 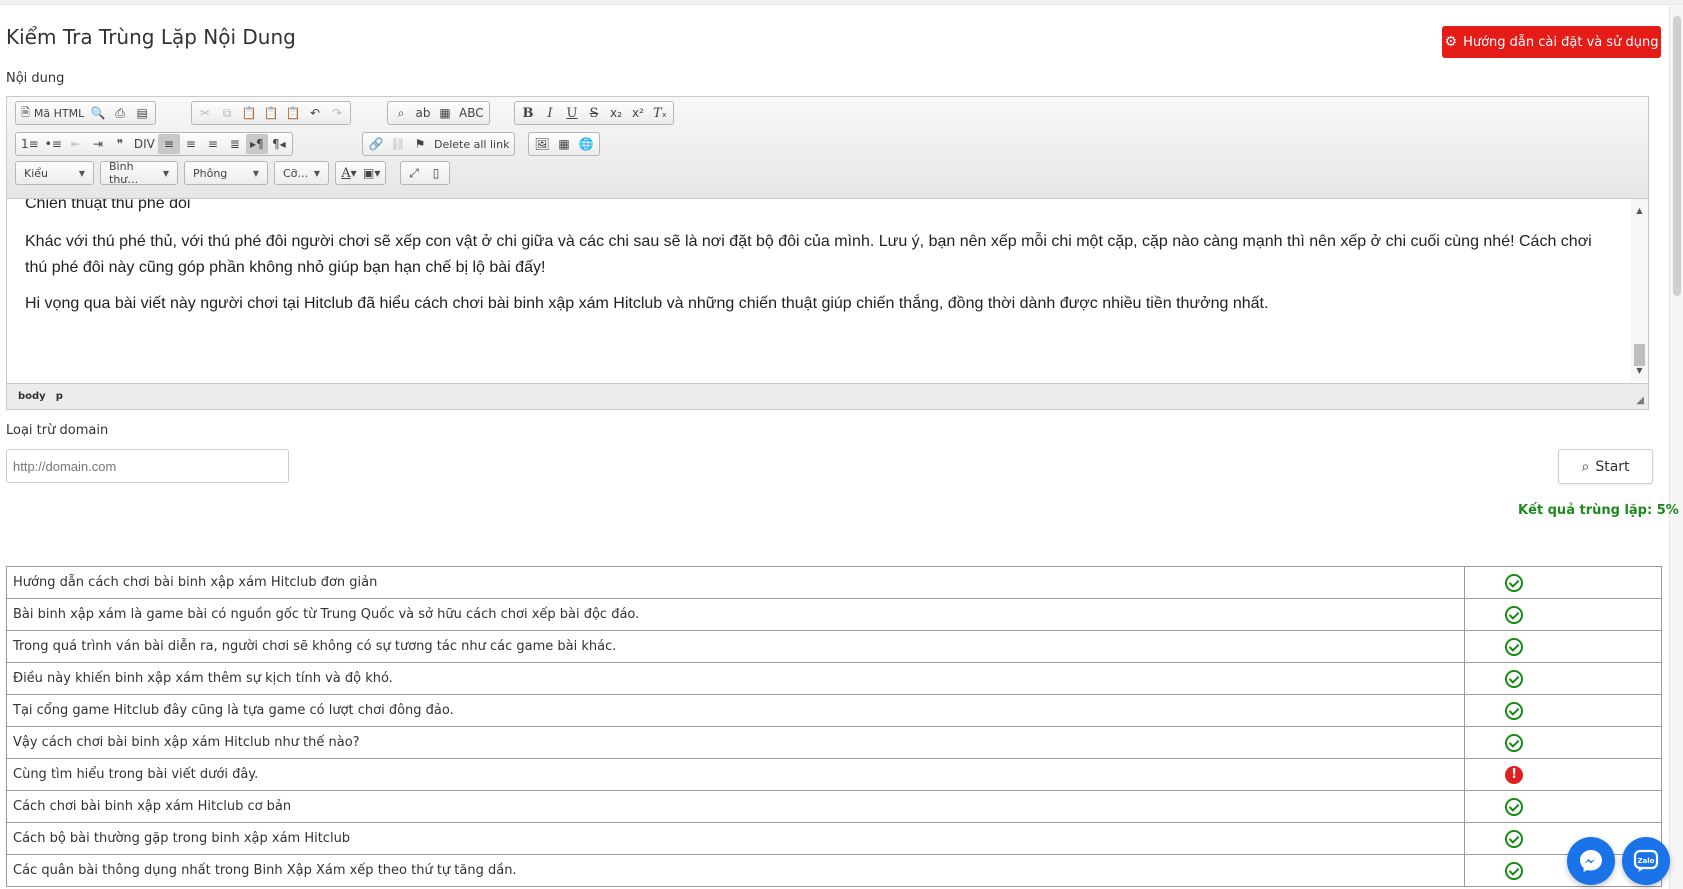 I want to click on toolbar-group-basicstyles: B I U S x₂ x² Tₓ, so click(x=594, y=113).